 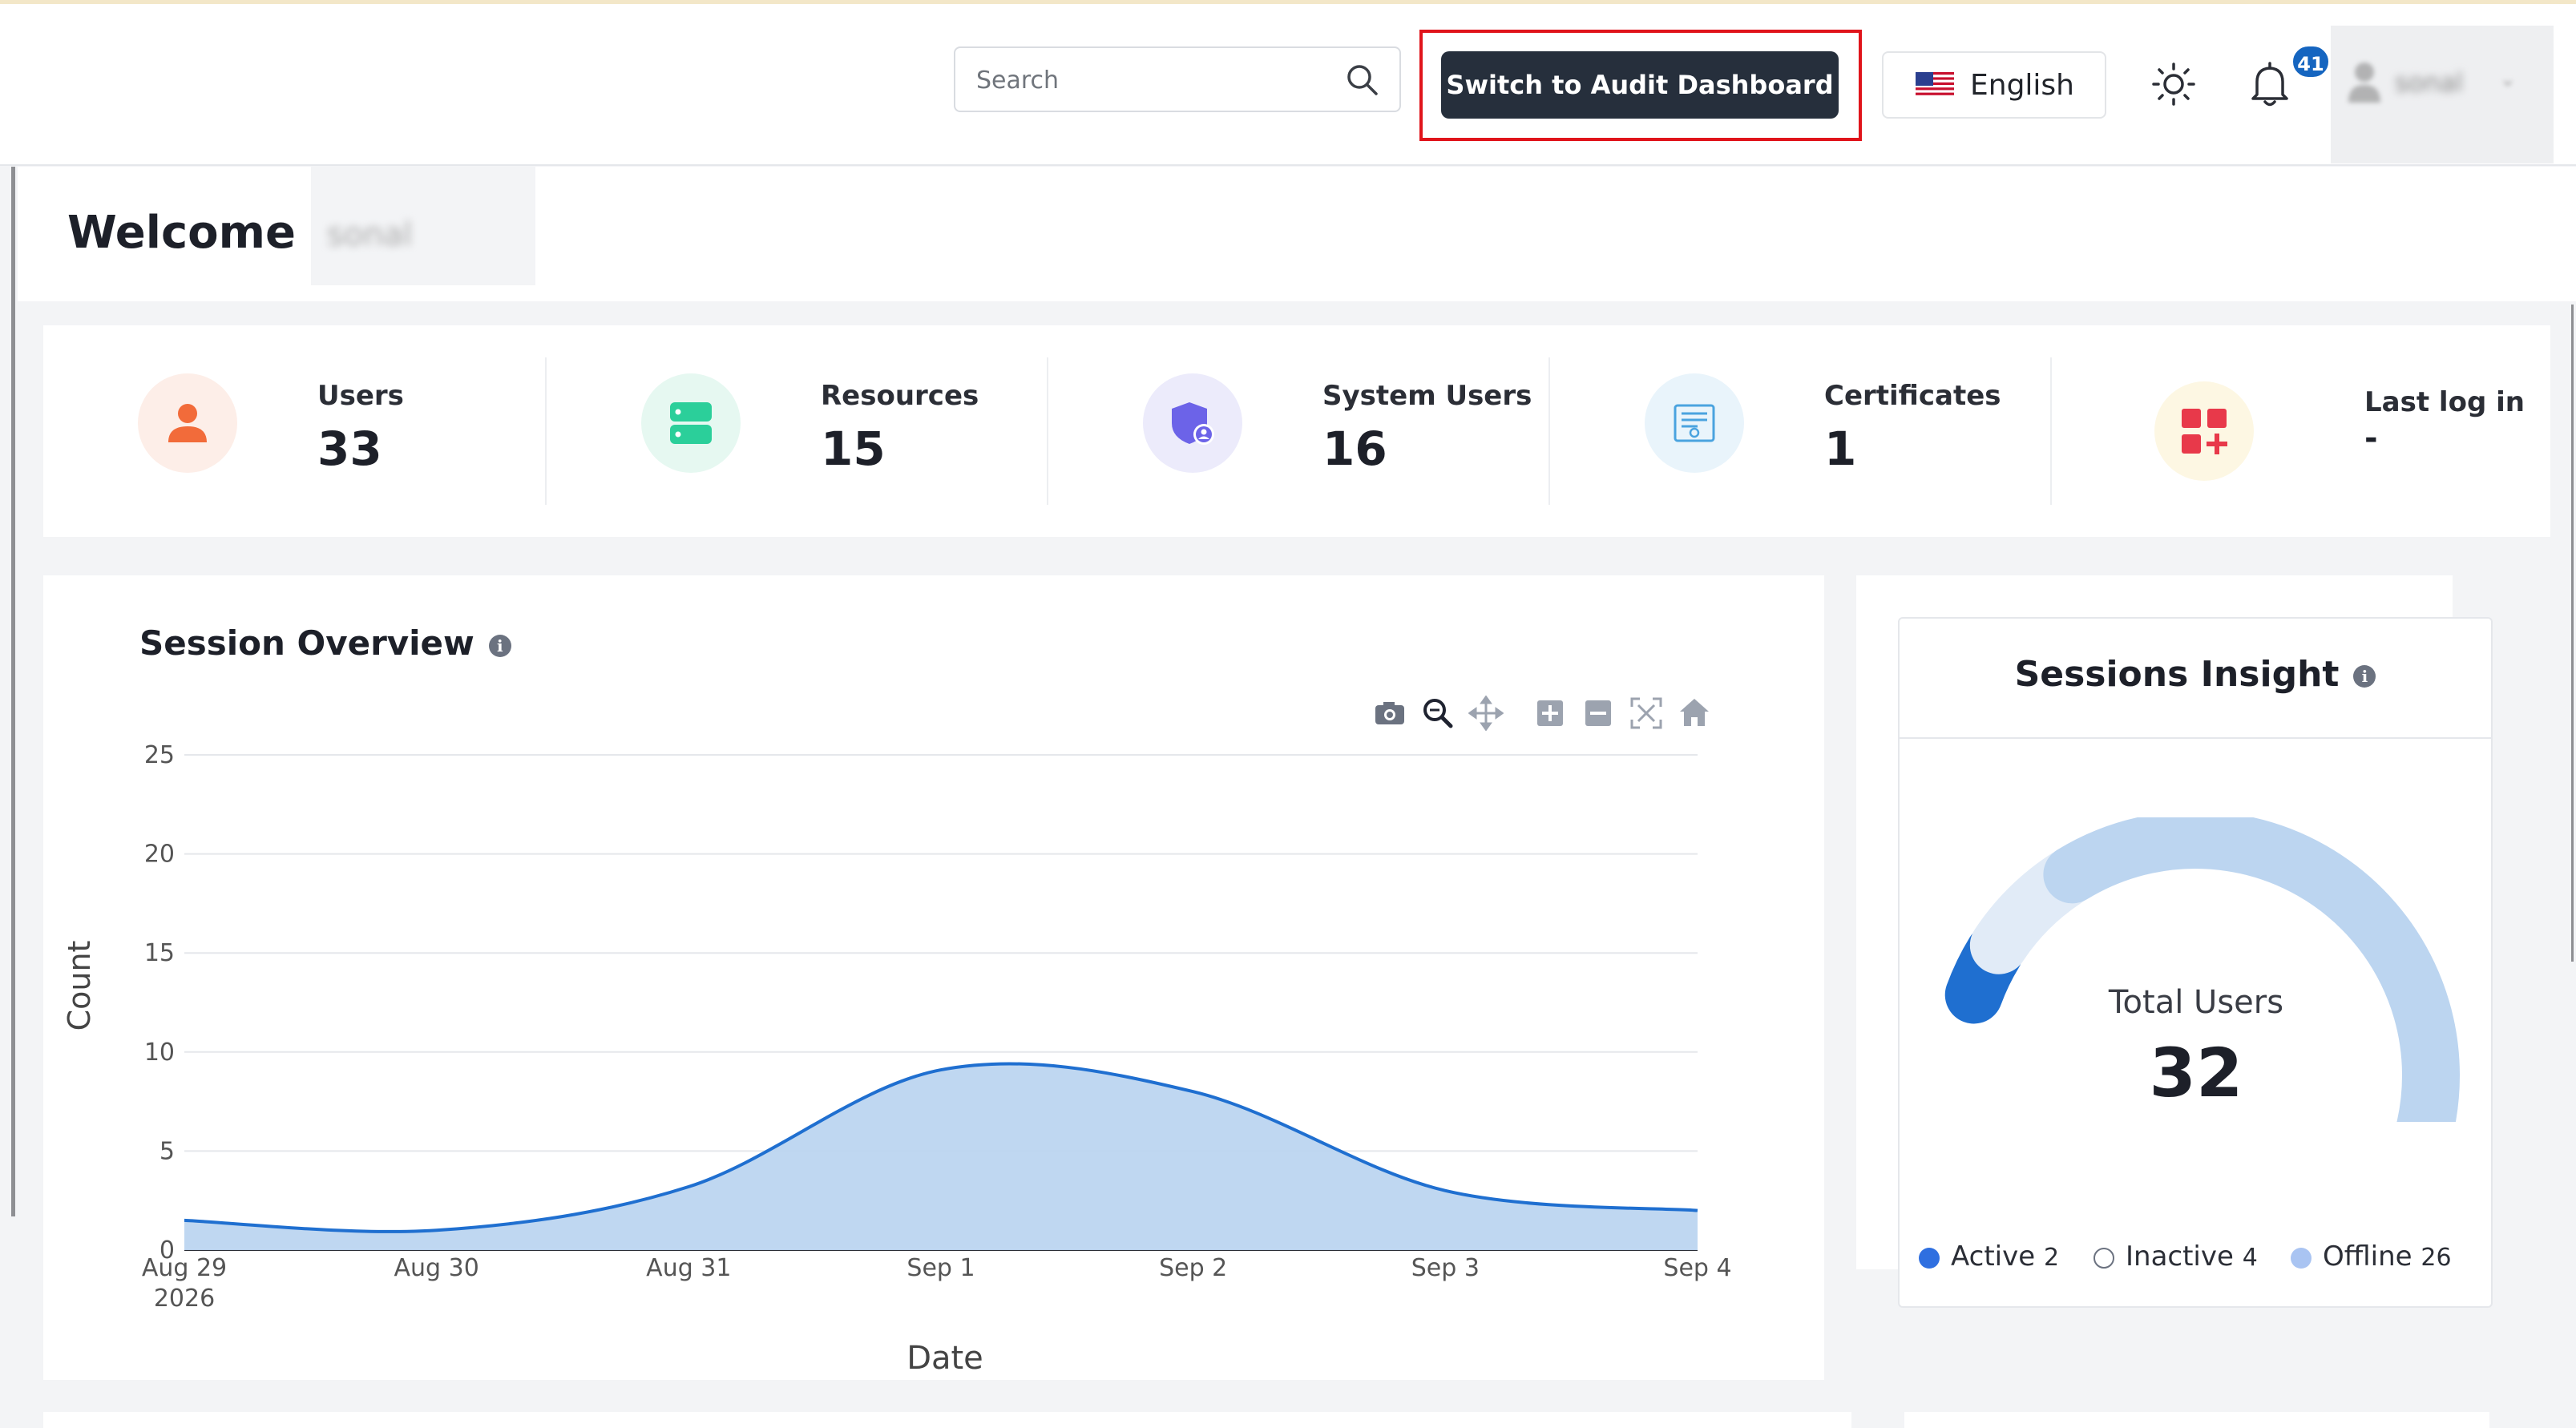 I want to click on search-icon, so click(x=1362, y=82).